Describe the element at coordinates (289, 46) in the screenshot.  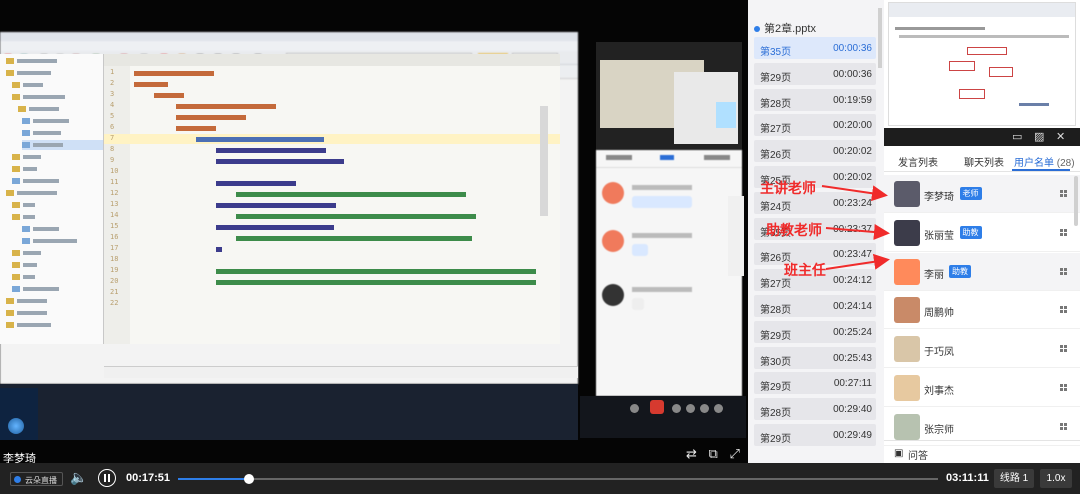
I see `ide-menubar` at that location.